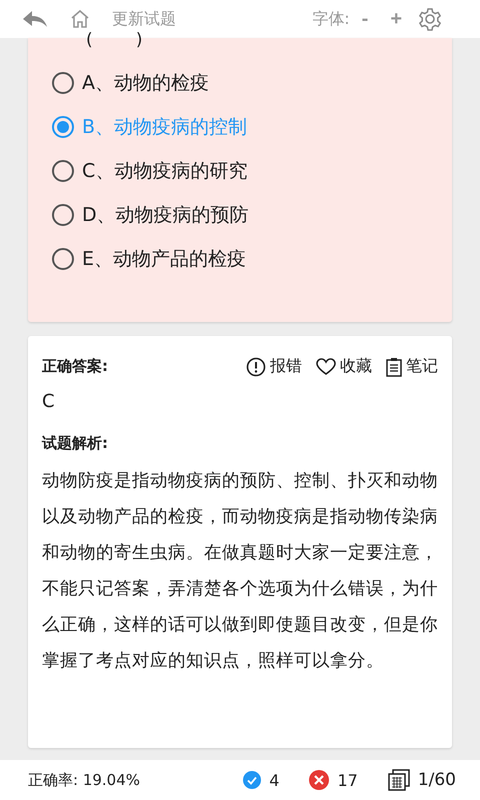  What do you see at coordinates (242, 259) in the screenshot?
I see `answer-option: E、动物产品的检疫` at bounding box center [242, 259].